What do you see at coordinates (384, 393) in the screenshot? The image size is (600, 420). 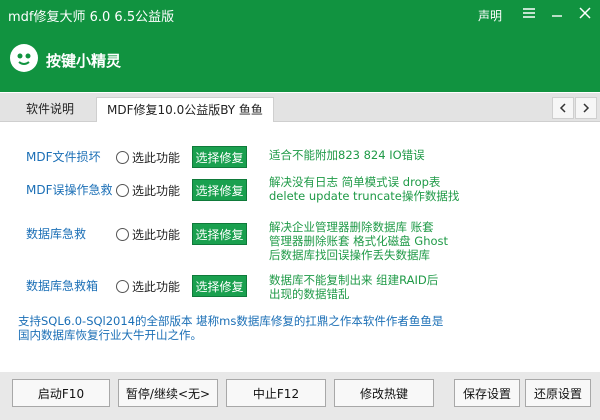 I see `edit-hotkey-button: 修改热键` at bounding box center [384, 393].